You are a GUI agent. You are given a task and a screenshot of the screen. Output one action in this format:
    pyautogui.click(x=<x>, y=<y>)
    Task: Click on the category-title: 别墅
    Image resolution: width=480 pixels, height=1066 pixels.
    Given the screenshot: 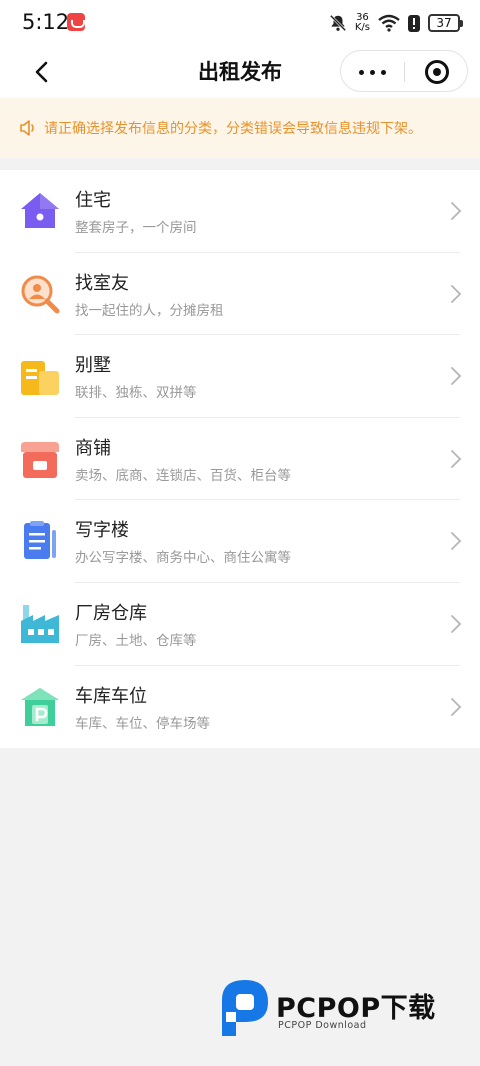 What is the action you would take?
    pyautogui.click(x=93, y=366)
    